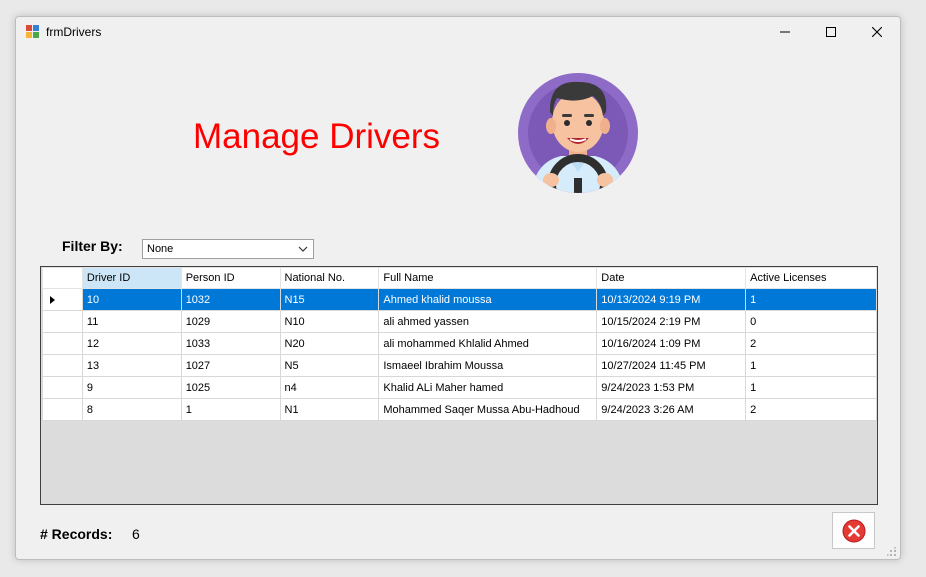  What do you see at coordinates (32, 31) in the screenshot?
I see `app-icon` at bounding box center [32, 31].